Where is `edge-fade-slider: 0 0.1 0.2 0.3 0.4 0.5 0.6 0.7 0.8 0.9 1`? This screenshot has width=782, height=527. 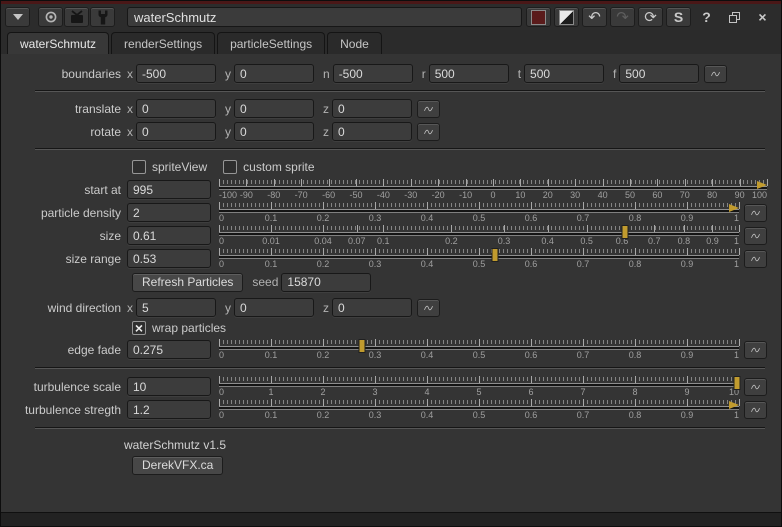 edge-fade-slider: 0 0.1 0.2 0.3 0.4 0.5 0.6 0.7 0.8 0.9 1 is located at coordinates (479, 349).